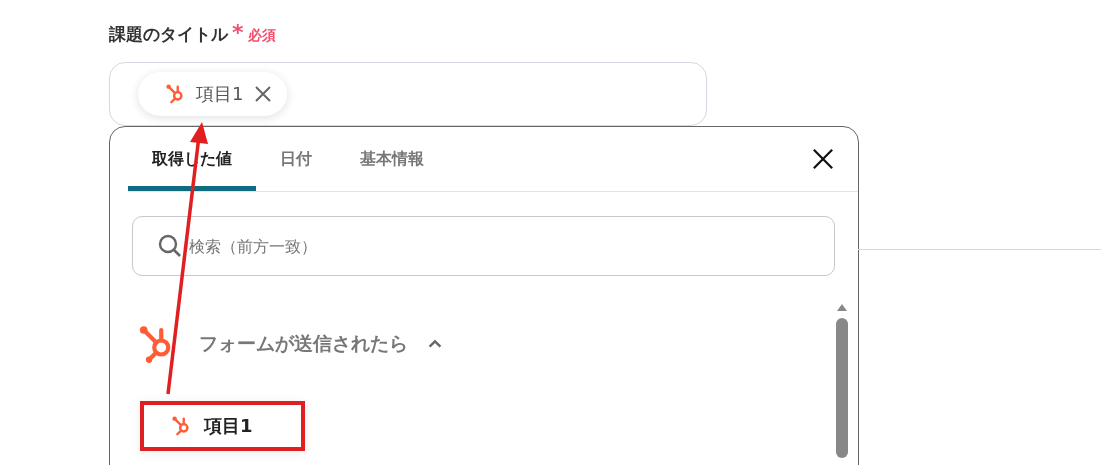  I want to click on chip-label: 項目1, so click(220, 94).